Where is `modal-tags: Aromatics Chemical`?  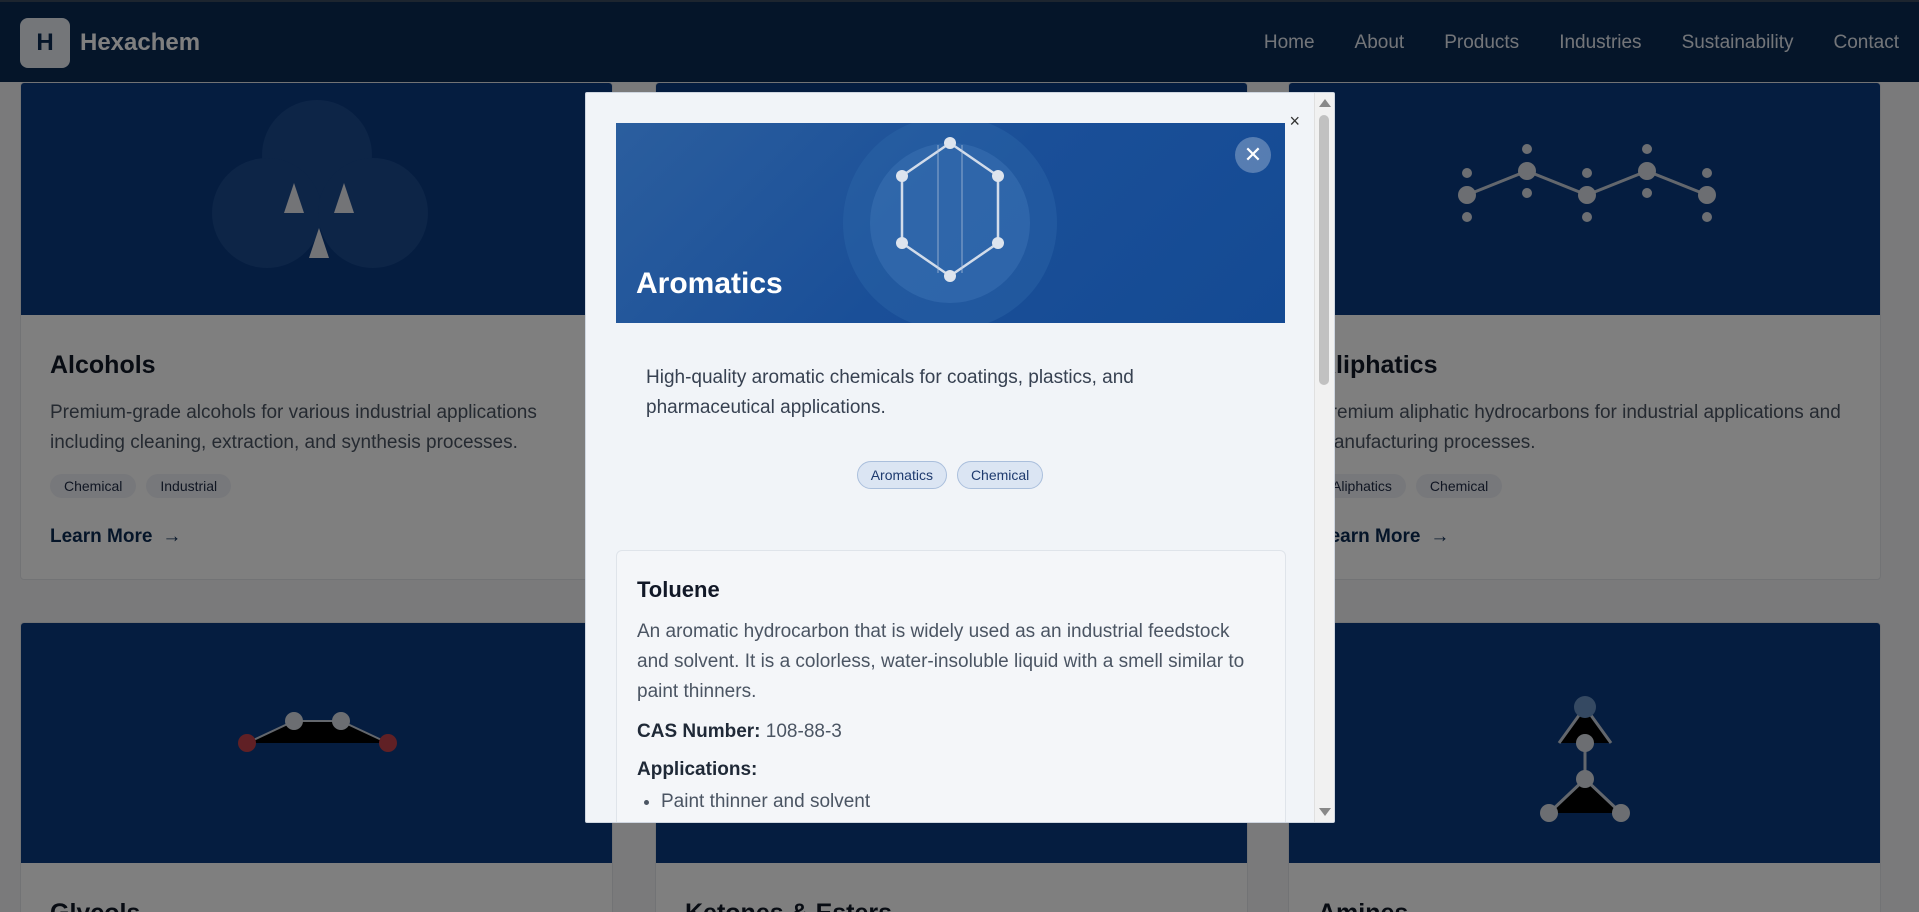
modal-tags: Aromatics Chemical is located at coordinates (950, 475).